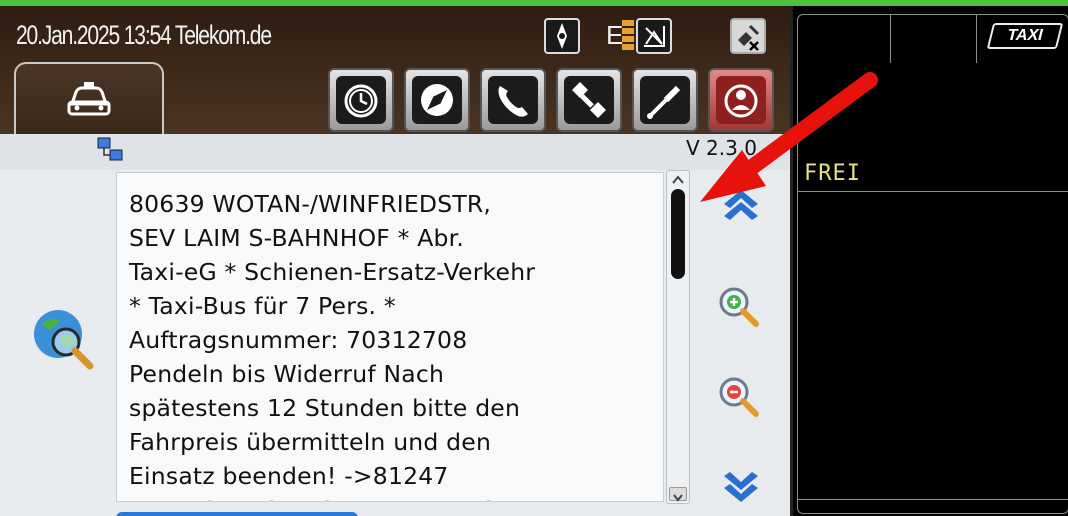 The height and width of the screenshot is (516, 1068). Describe the element at coordinates (678, 337) in the screenshot. I see `message-scrollbar` at that location.